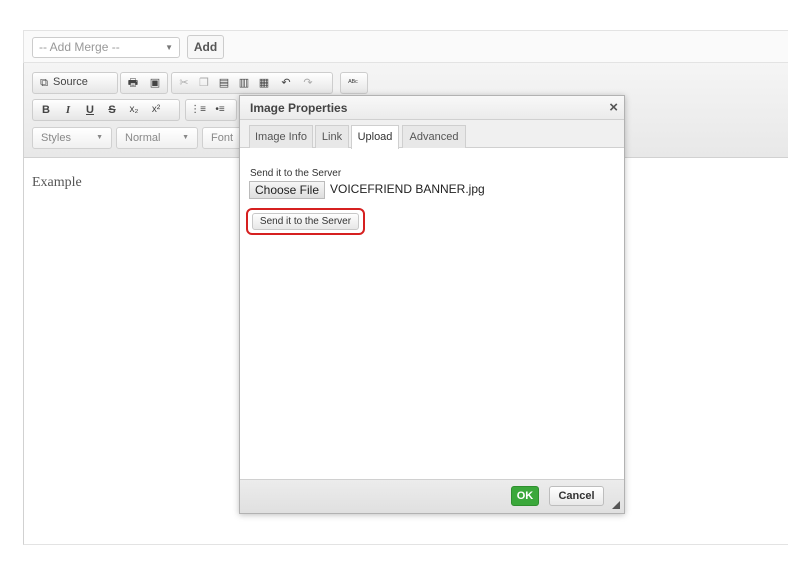  Describe the element at coordinates (72, 138) in the screenshot. I see `styles-combo: Styles ▼` at that location.